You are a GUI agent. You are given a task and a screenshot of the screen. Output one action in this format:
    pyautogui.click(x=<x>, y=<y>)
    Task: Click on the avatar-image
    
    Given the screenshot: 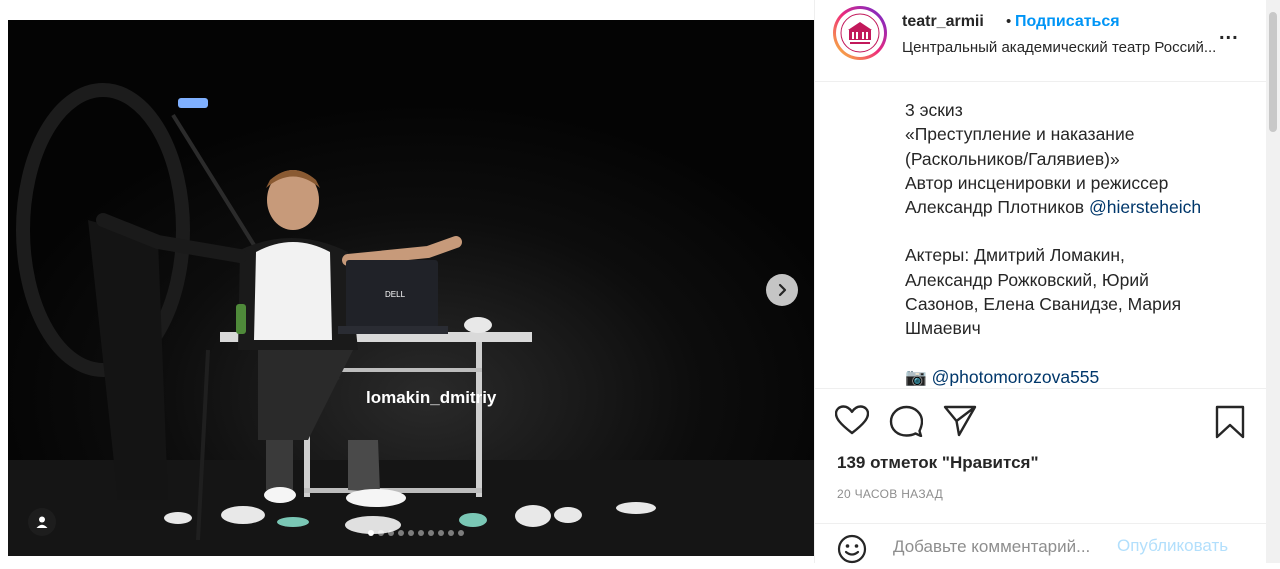 What is the action you would take?
    pyautogui.click(x=860, y=33)
    